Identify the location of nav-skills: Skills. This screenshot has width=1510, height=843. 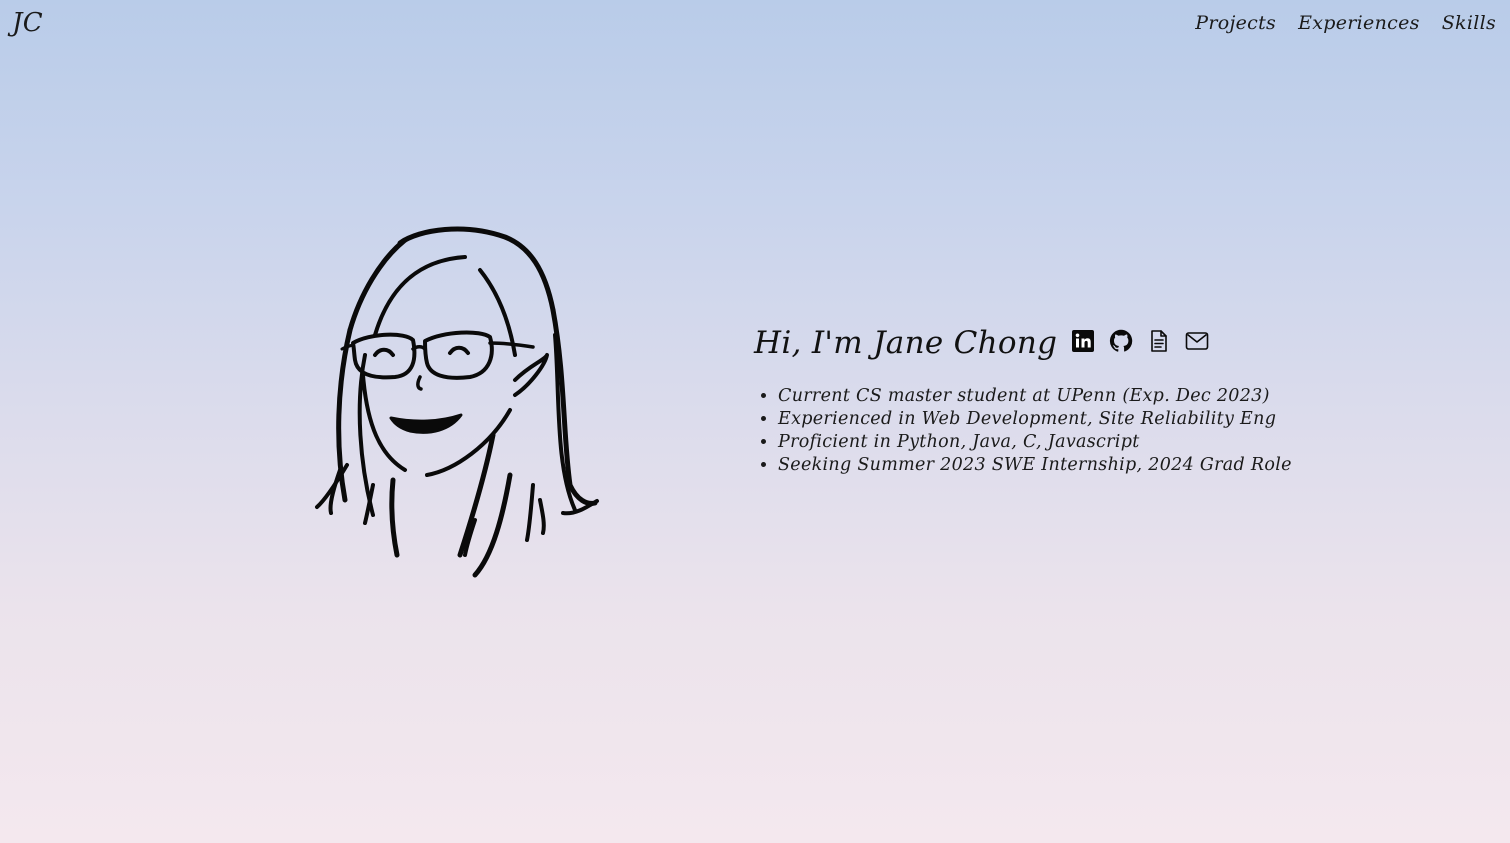
(1469, 23).